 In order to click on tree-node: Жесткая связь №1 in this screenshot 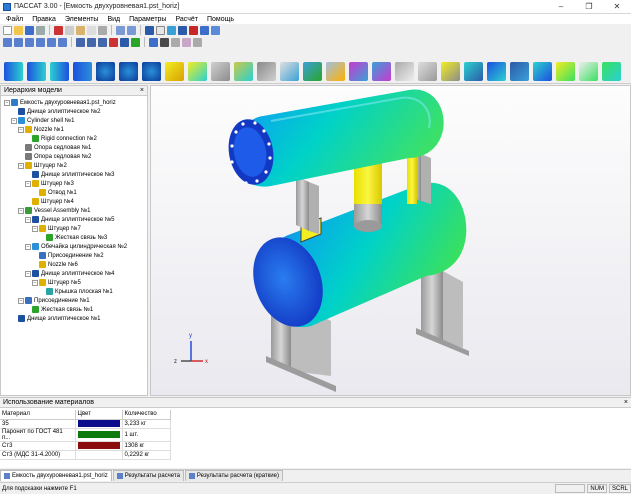, I will do `click(74, 309)`.